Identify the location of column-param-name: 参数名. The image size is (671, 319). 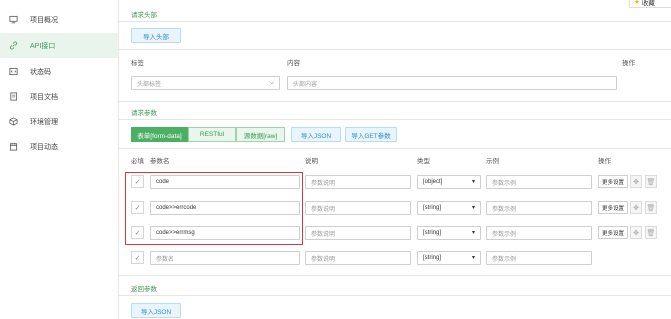
(160, 161).